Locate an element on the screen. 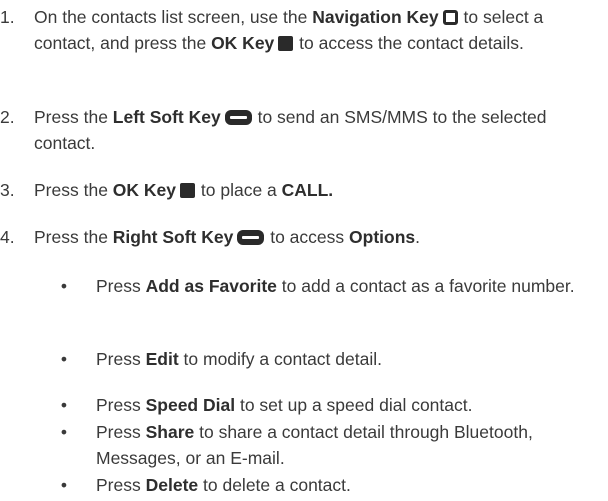 Image resolution: width=608 pixels, height=501 pixels. call-term: CALL. is located at coordinates (307, 190).